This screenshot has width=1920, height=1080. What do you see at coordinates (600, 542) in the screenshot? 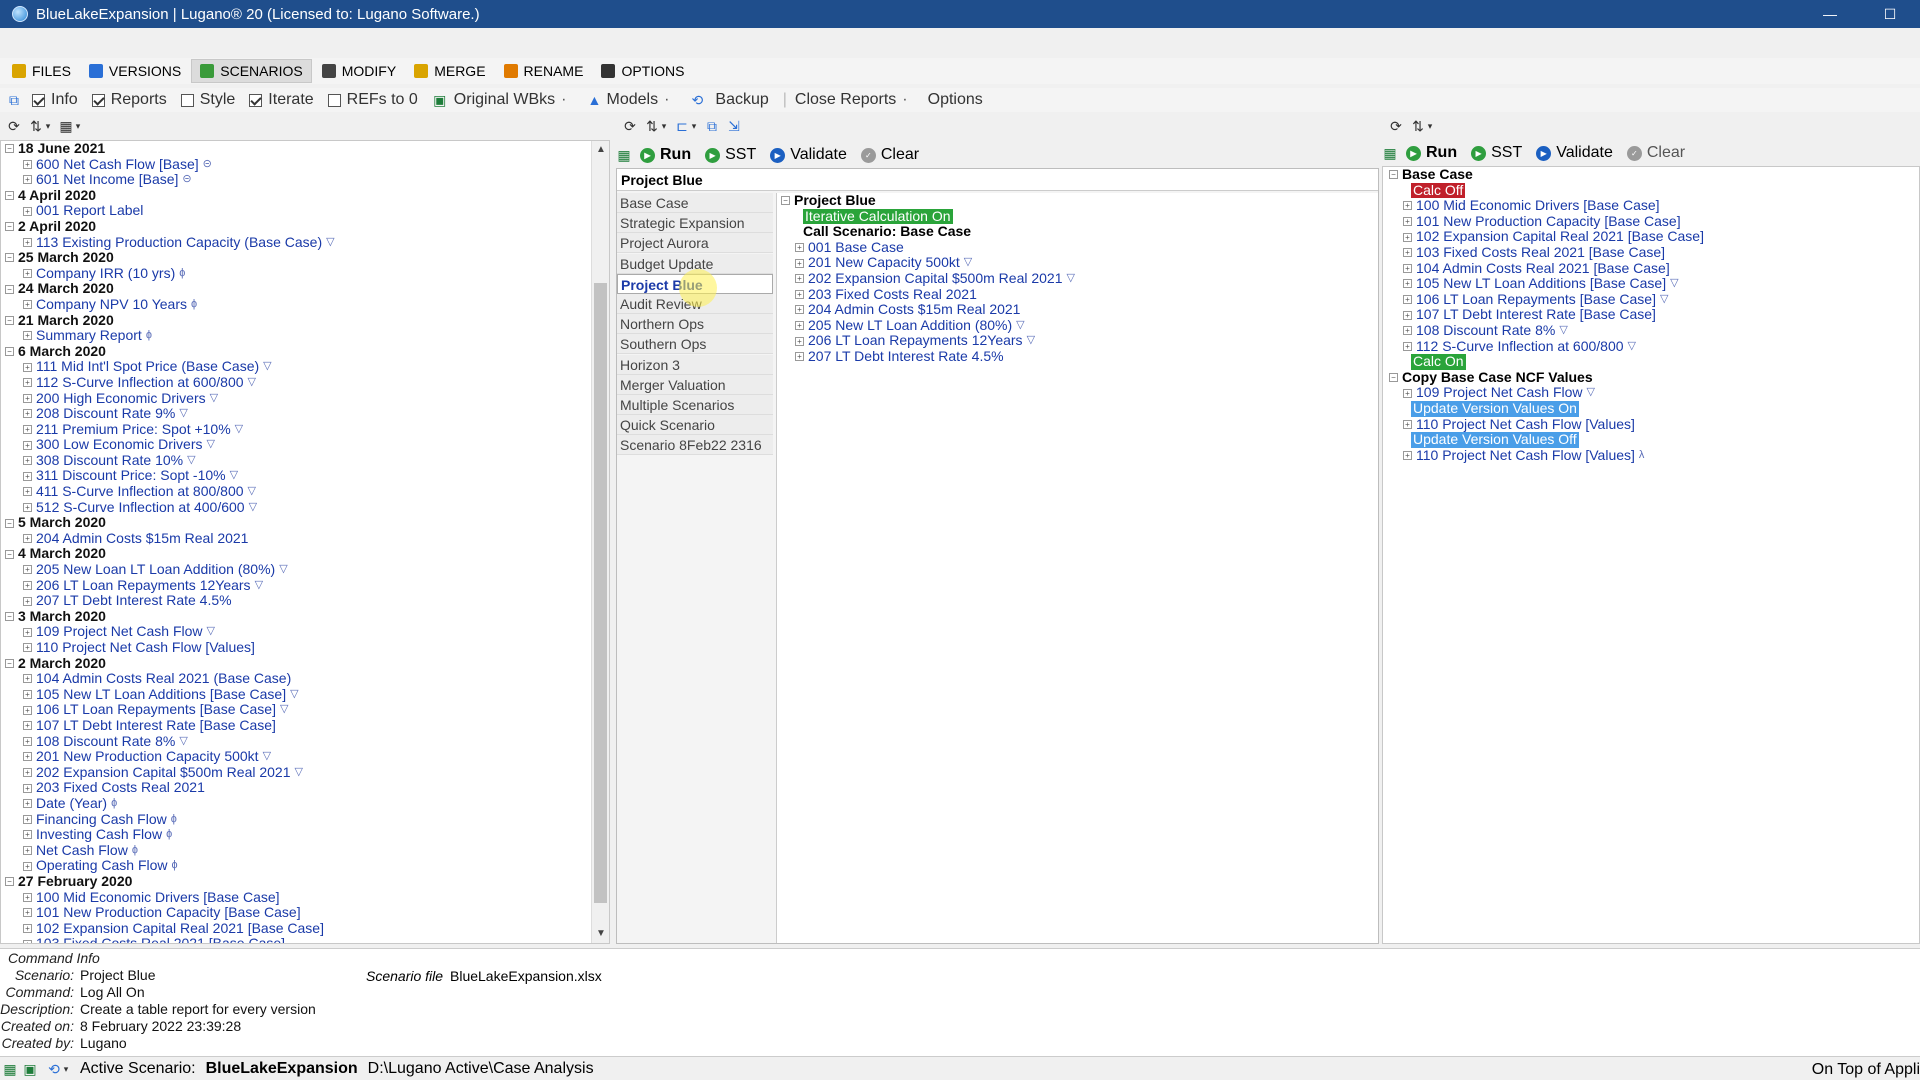
I see `vertical-scrollbar: ▲ ▼` at bounding box center [600, 542].